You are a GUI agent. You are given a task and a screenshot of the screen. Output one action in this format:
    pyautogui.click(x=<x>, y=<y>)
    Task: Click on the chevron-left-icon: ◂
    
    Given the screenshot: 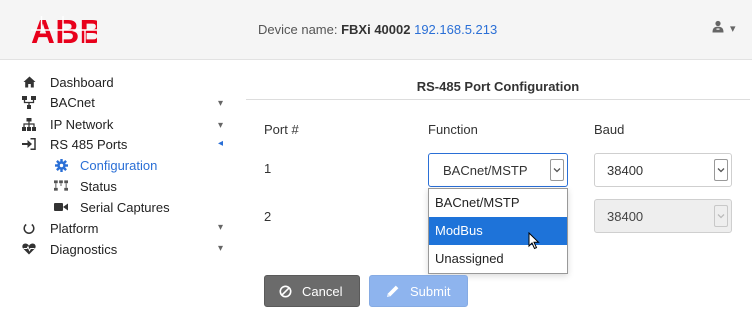 What is the action you would take?
    pyautogui.click(x=221, y=143)
    